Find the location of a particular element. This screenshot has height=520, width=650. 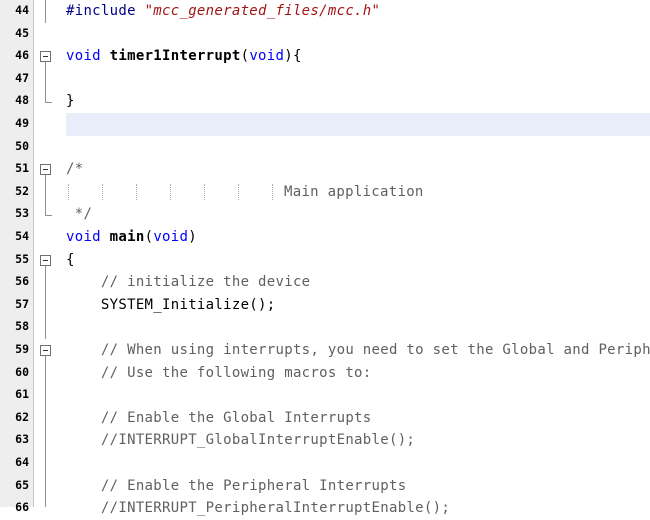

line-number: 63 is located at coordinates (22, 439).